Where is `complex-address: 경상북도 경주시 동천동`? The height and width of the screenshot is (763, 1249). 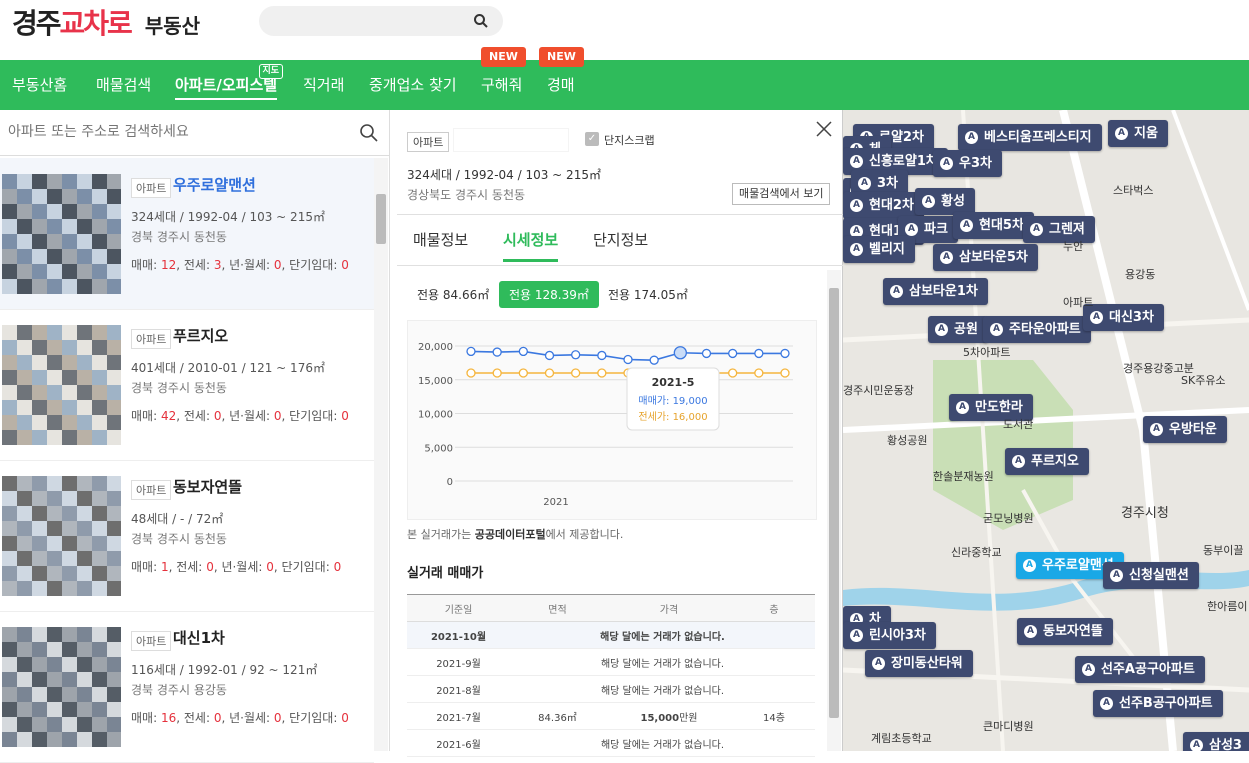 complex-address: 경상북도 경주시 동천동 is located at coordinates (466, 195).